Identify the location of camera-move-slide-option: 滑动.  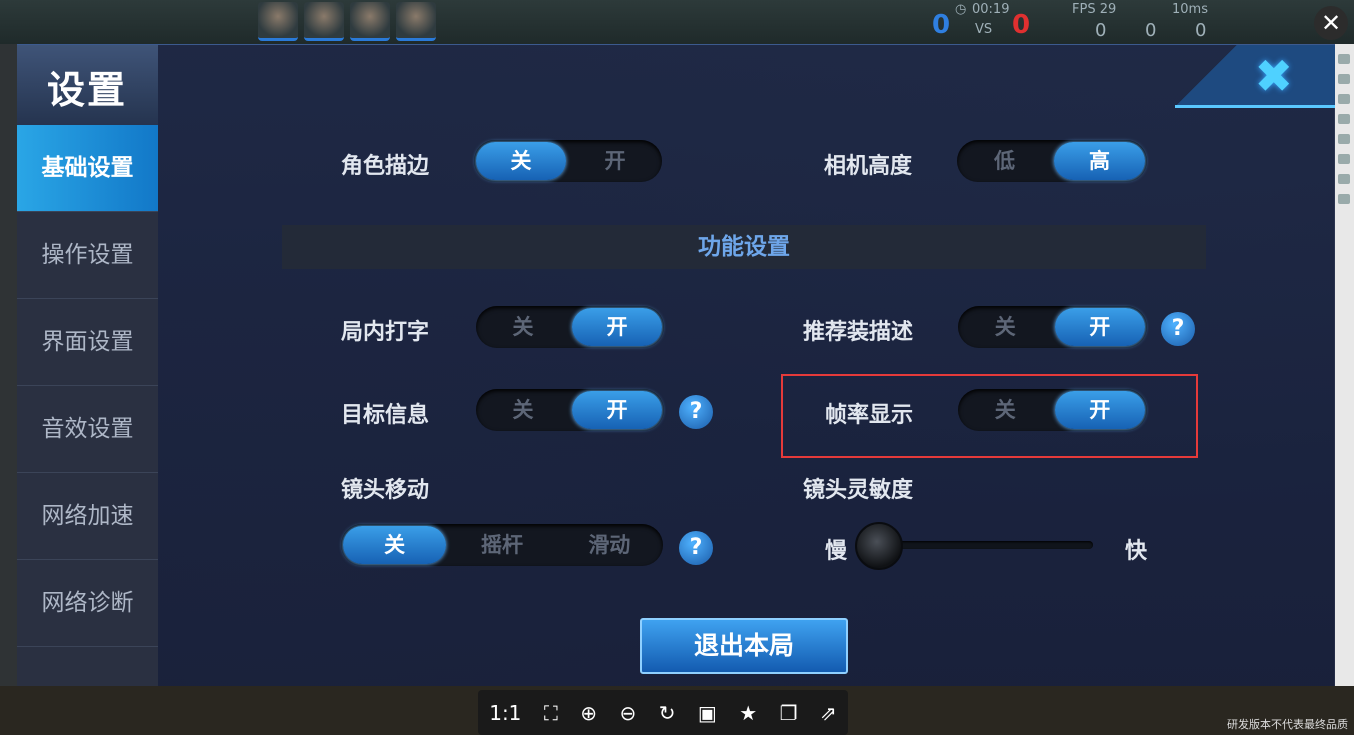
(609, 545).